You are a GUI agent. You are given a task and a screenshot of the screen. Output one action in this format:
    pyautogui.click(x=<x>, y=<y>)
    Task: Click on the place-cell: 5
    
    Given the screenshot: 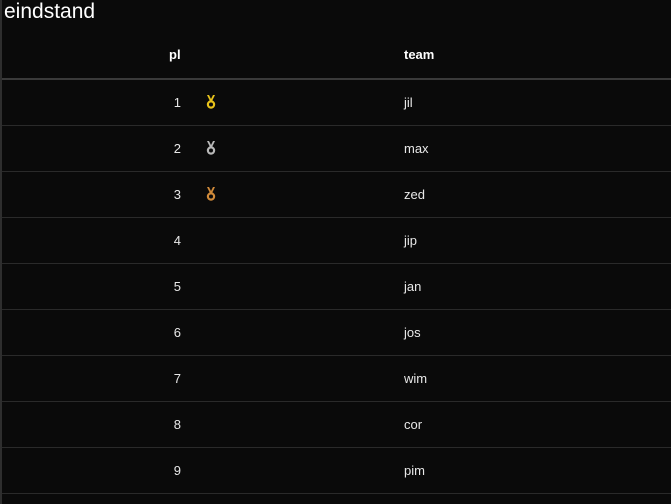 What is the action you would take?
    pyautogui.click(x=177, y=286)
    